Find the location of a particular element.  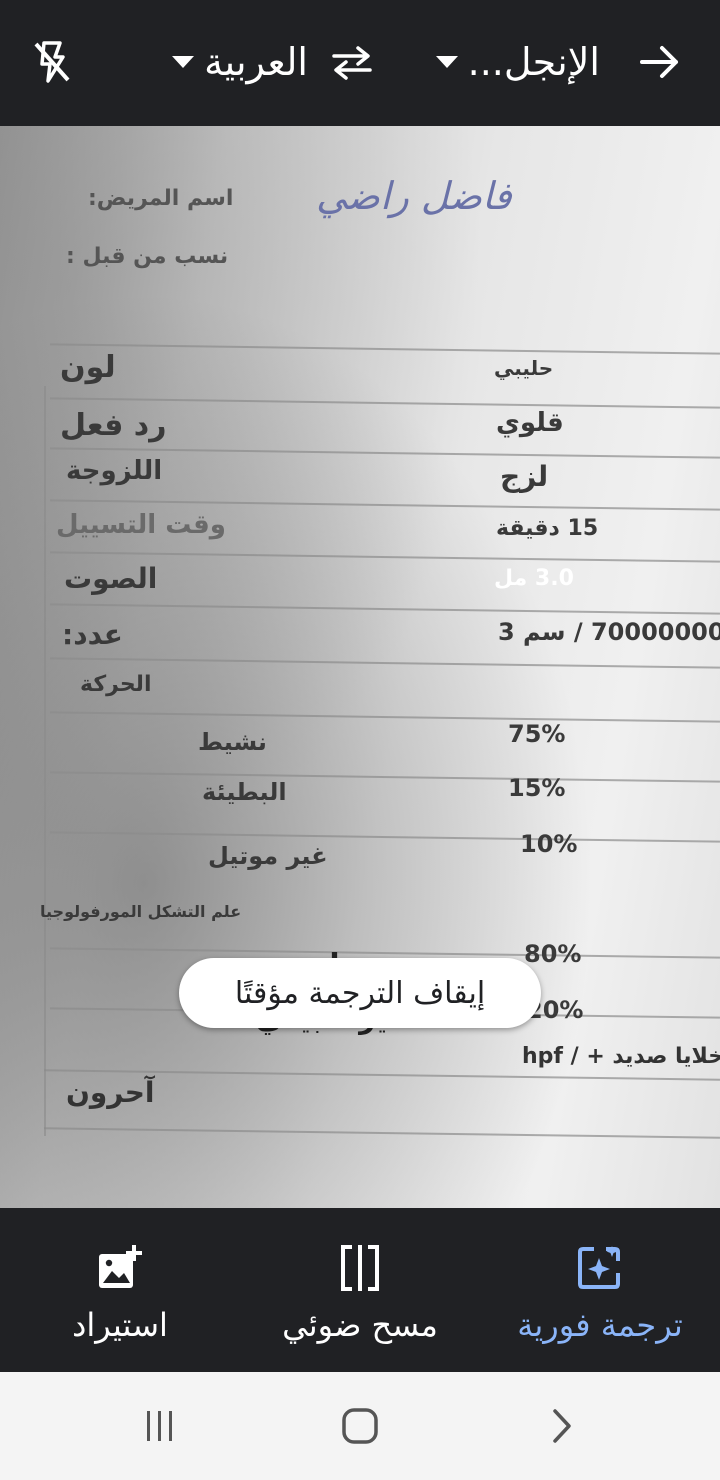

row-label: عدد: is located at coordinates (92, 634).